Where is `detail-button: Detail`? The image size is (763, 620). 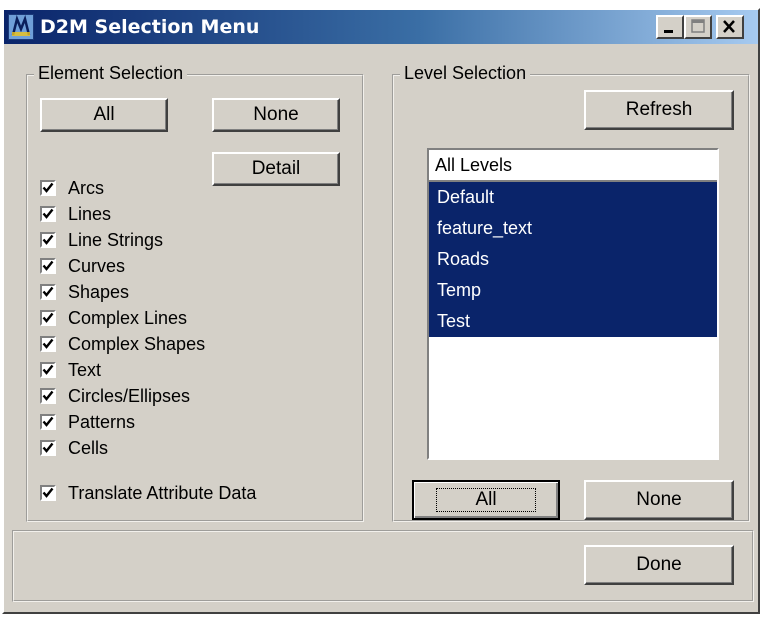 detail-button: Detail is located at coordinates (276, 169).